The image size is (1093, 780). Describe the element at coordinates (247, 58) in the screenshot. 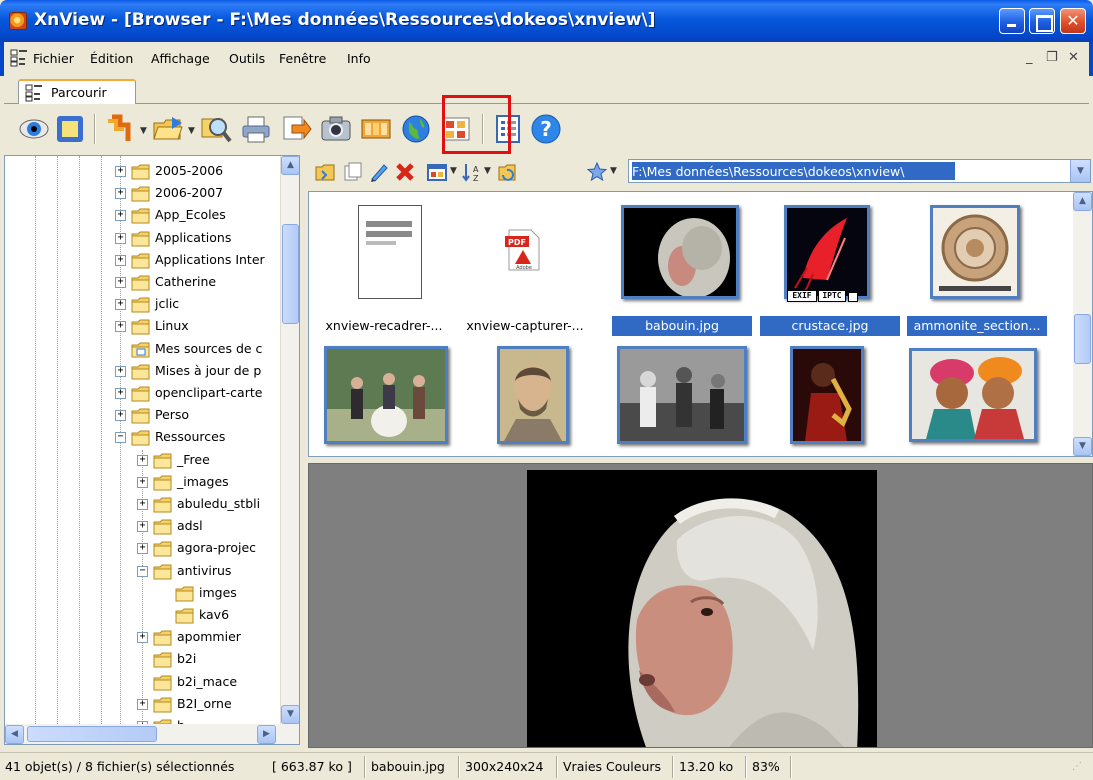

I see `menu-outils: Outils` at that location.